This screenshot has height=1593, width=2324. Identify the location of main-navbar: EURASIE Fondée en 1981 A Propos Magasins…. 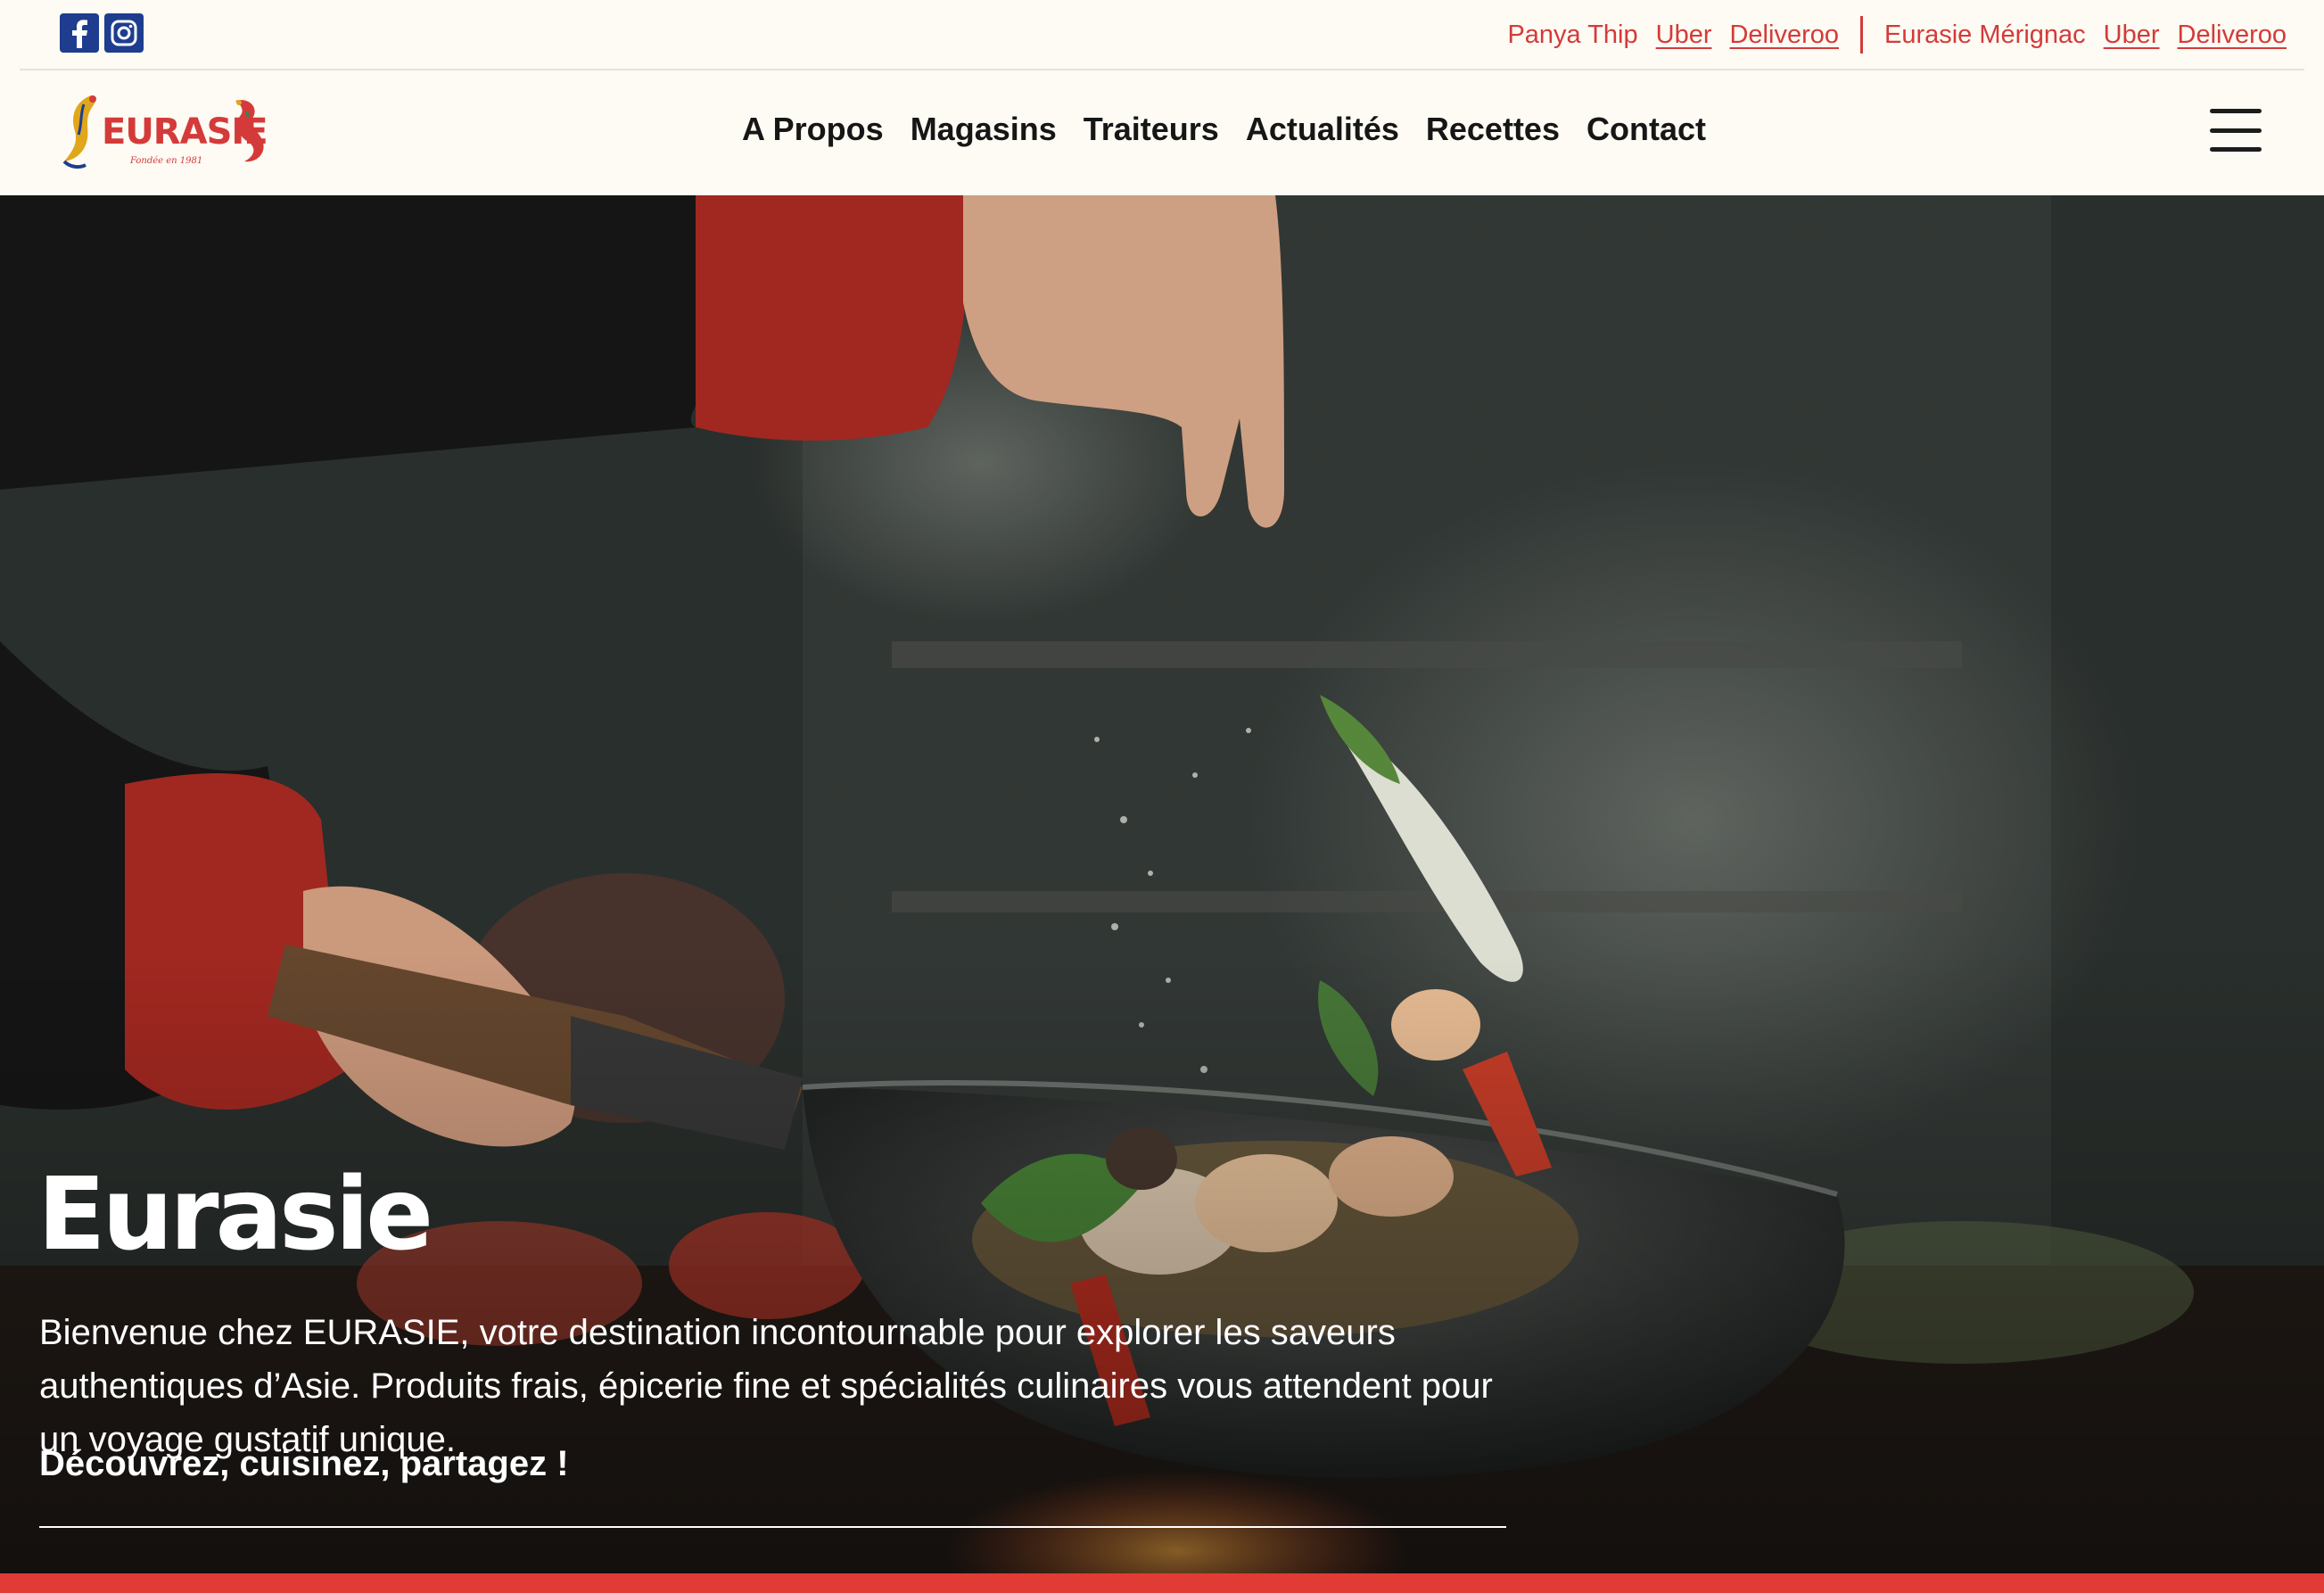
(1162, 132).